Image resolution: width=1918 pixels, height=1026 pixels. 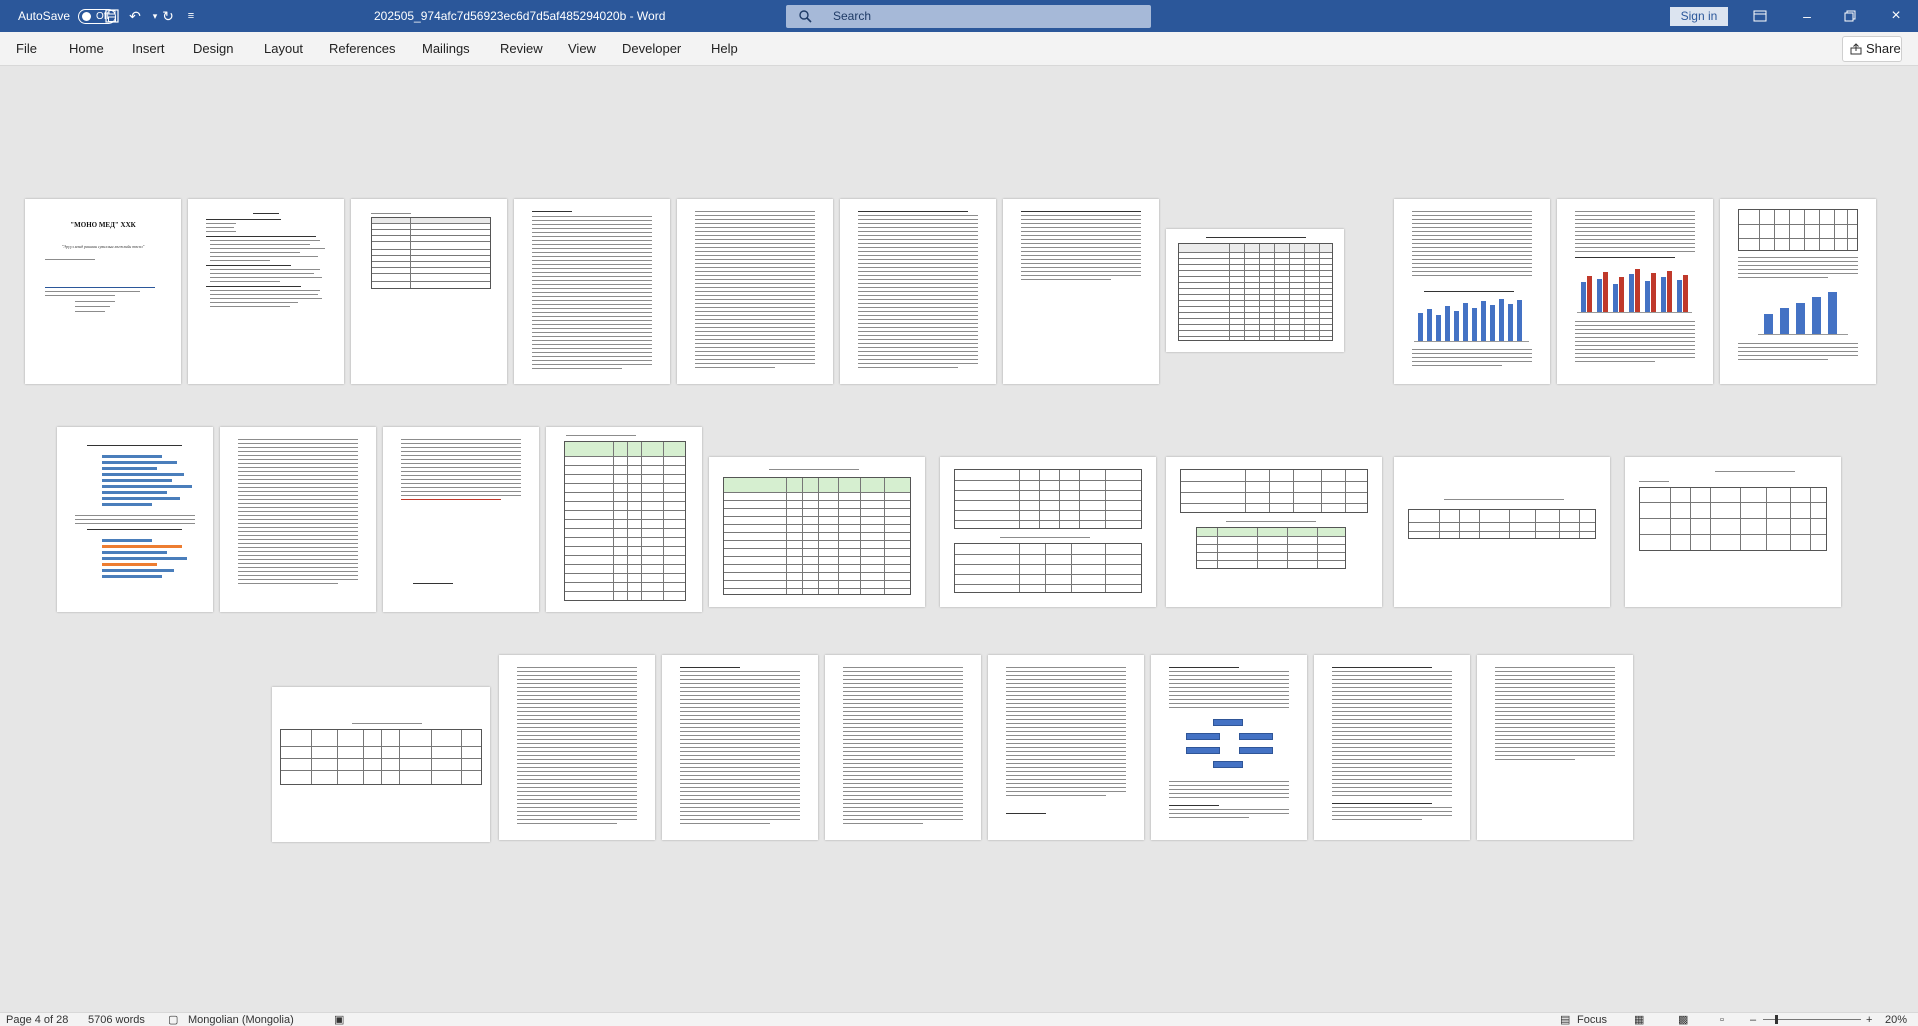 What do you see at coordinates (37, 1019) in the screenshot?
I see `page-count: Page 4 of 28` at bounding box center [37, 1019].